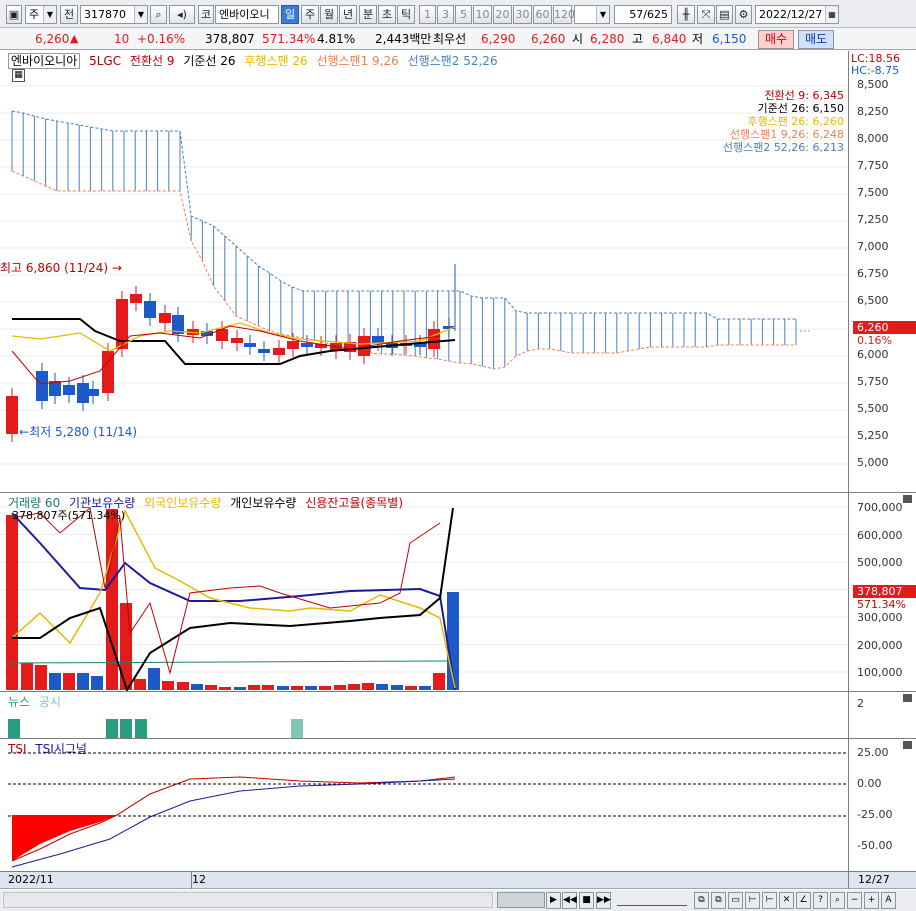 This screenshot has width=916, height=911. I want to click on interval-20: 20, so click(502, 14).